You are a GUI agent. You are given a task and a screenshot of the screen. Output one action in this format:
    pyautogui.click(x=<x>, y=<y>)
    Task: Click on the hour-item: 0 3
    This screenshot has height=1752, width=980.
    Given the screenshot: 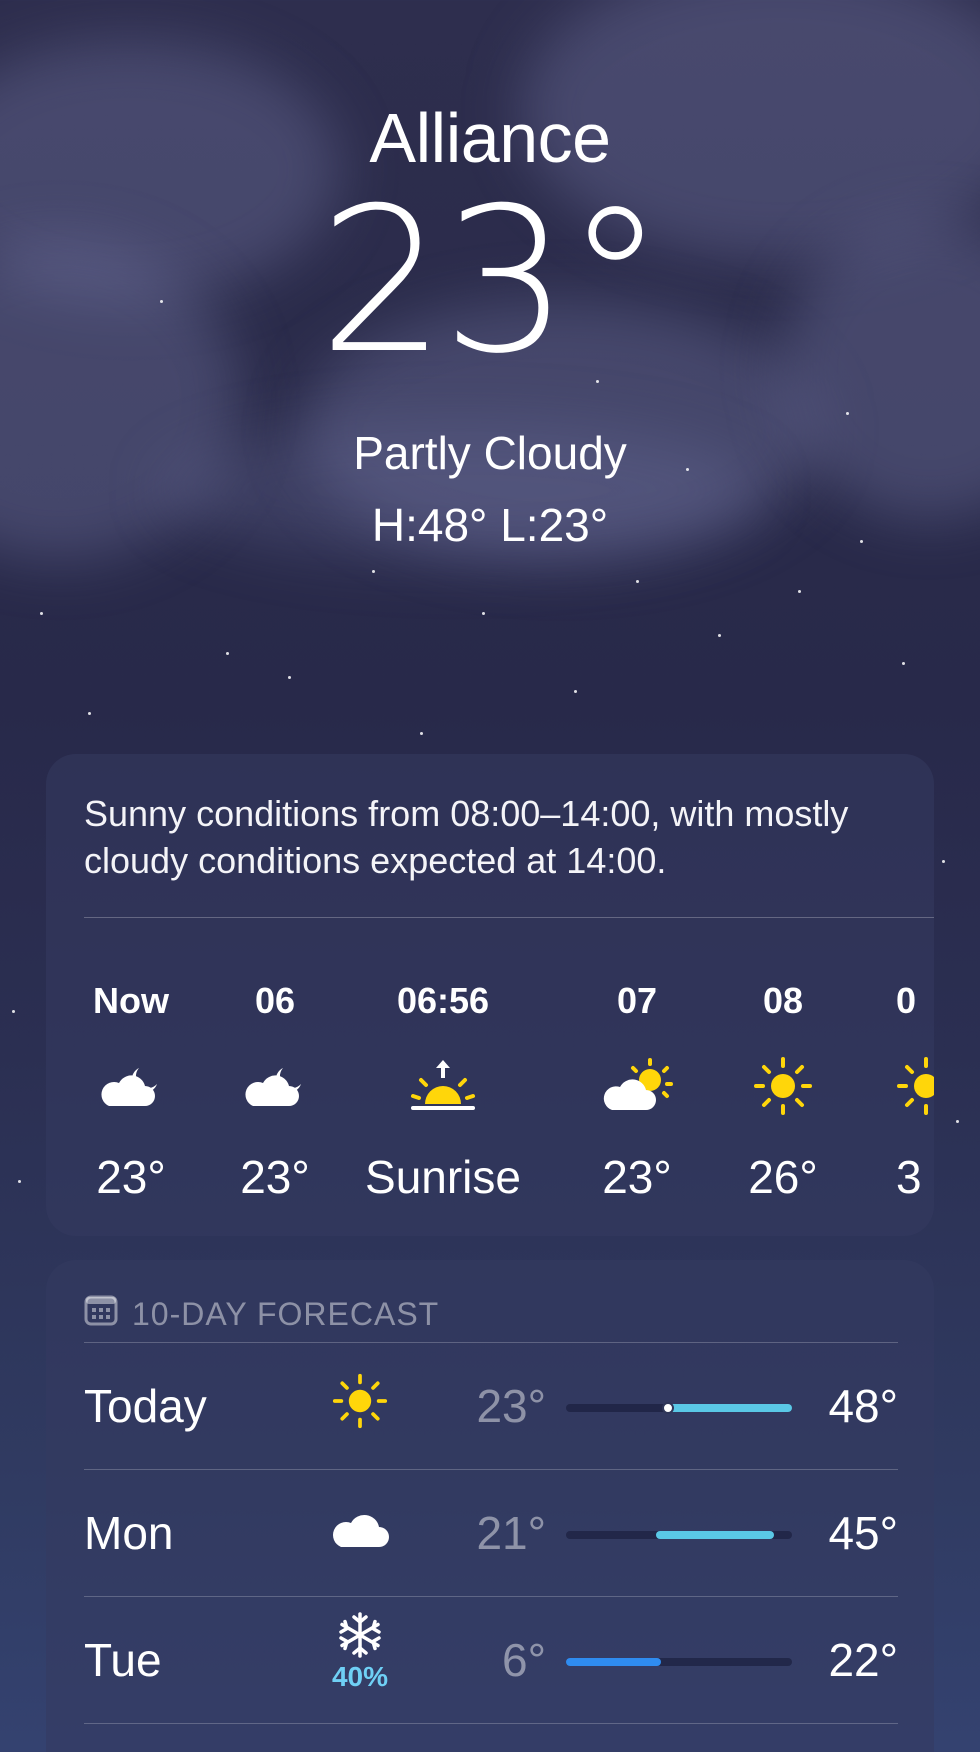 What is the action you would take?
    pyautogui.click(x=915, y=1092)
    